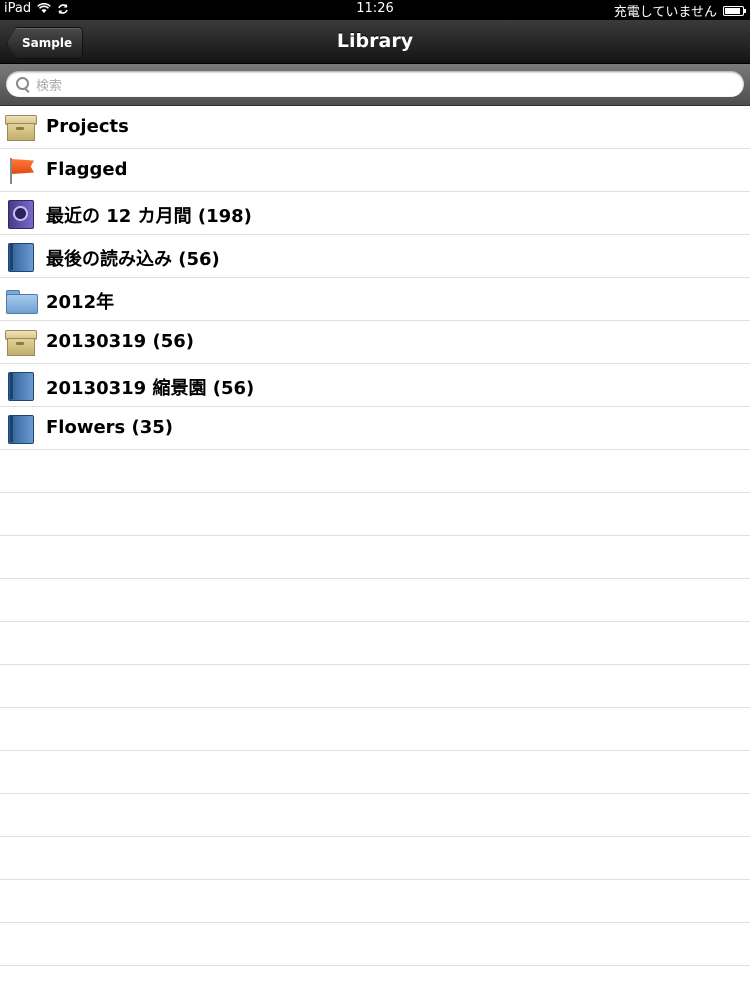 This screenshot has height=1000, width=750. What do you see at coordinates (734, 10) in the screenshot?
I see `battery-icon` at bounding box center [734, 10].